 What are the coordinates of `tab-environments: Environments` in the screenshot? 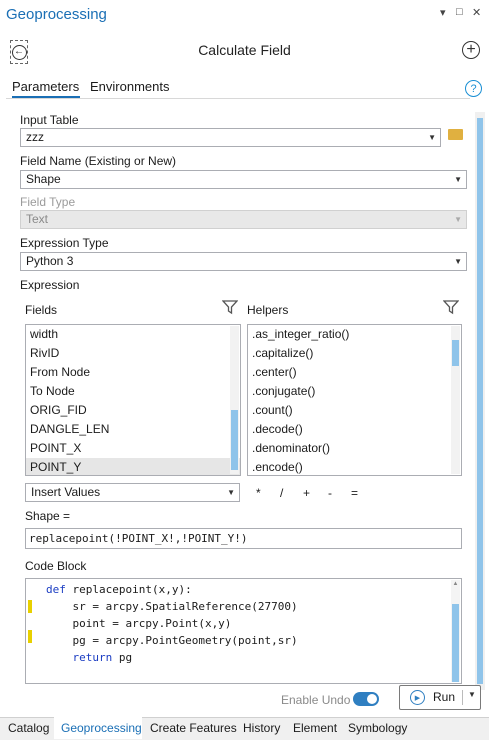 It's located at (129, 86).